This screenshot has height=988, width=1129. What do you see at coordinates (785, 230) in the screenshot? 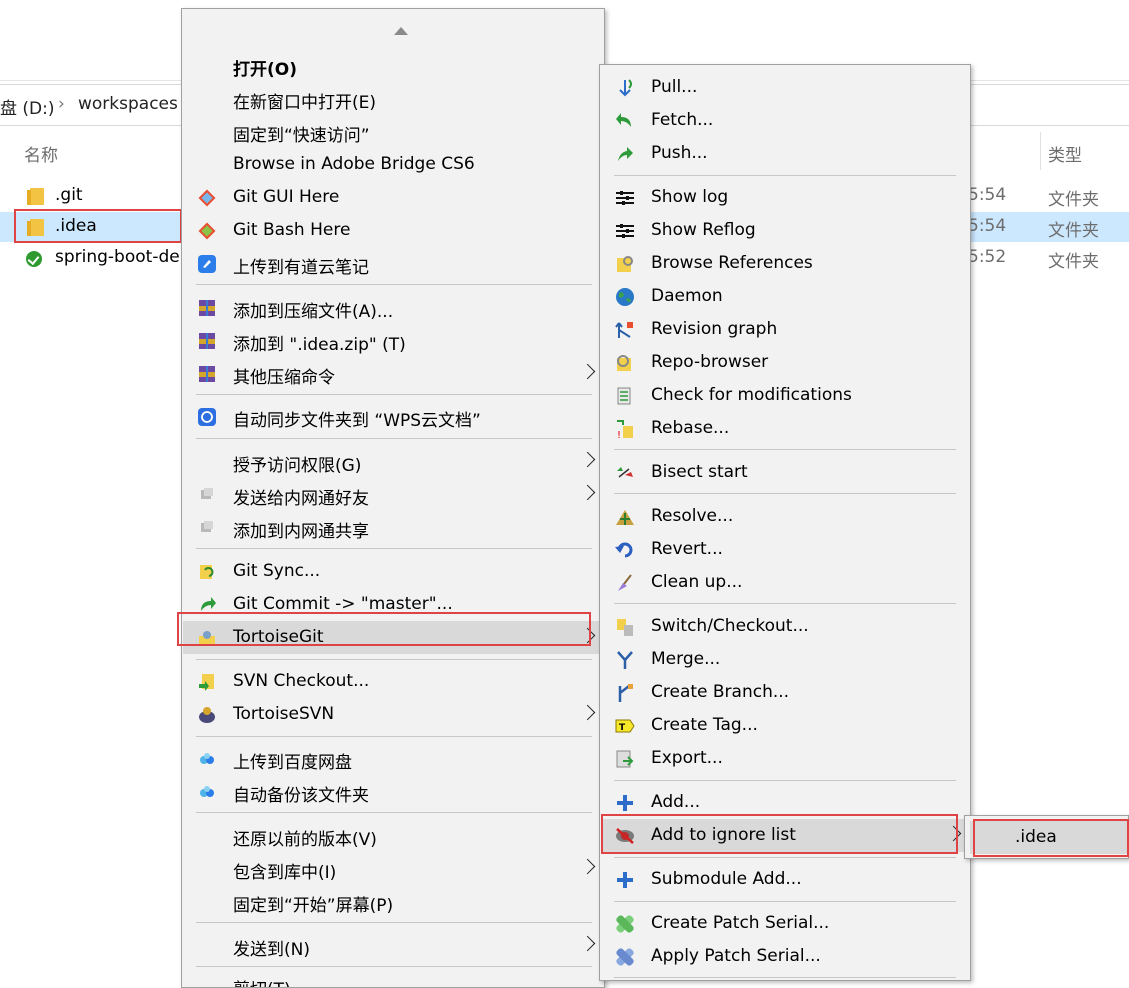
I see `tgit-show-reflog: Show Reflog` at bounding box center [785, 230].